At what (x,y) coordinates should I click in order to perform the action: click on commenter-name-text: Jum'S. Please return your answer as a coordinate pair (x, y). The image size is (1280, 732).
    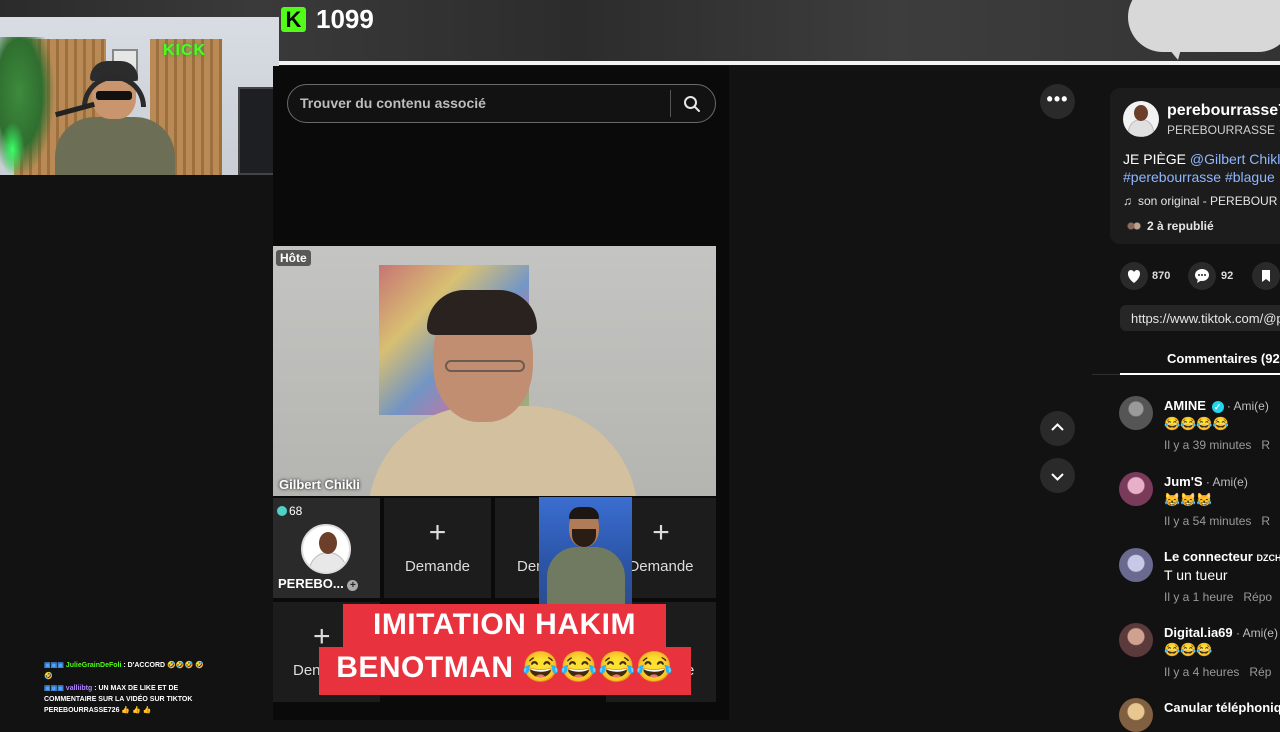
    Looking at the image, I should click on (1183, 481).